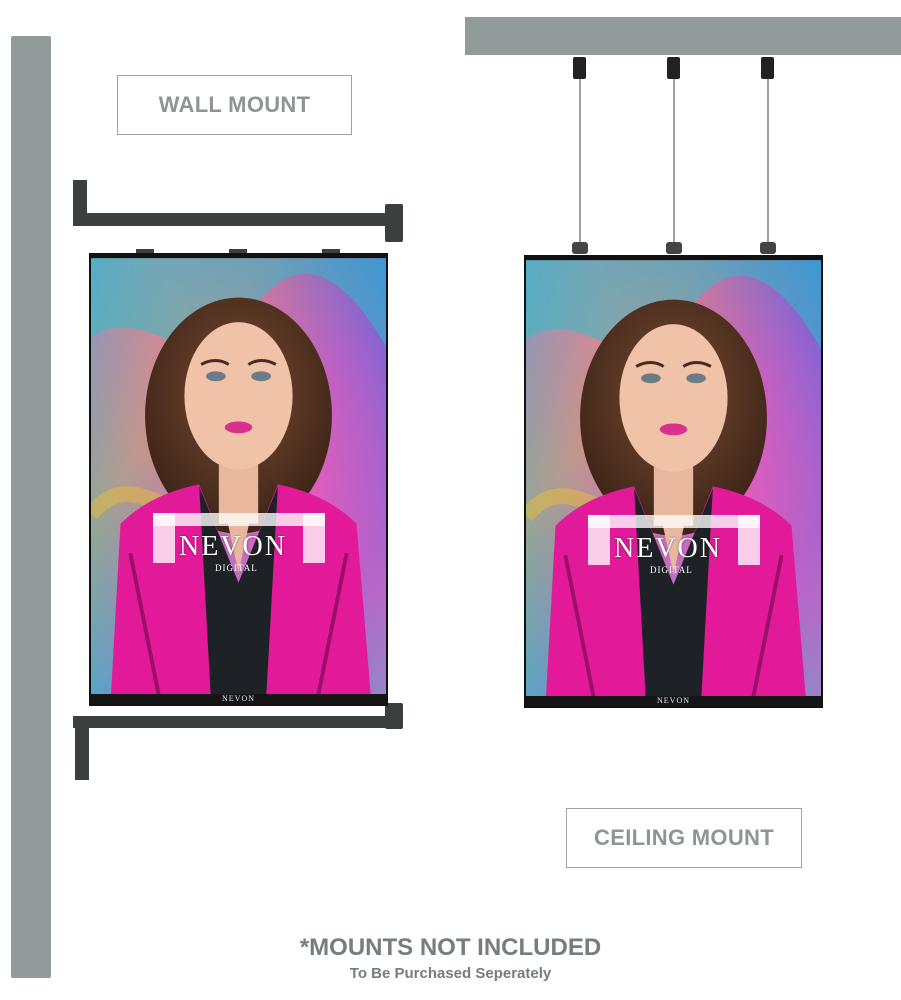 This screenshot has width=901, height=1000. Describe the element at coordinates (234, 105) in the screenshot. I see `wall-mount-label: WALL MOUNT` at that location.